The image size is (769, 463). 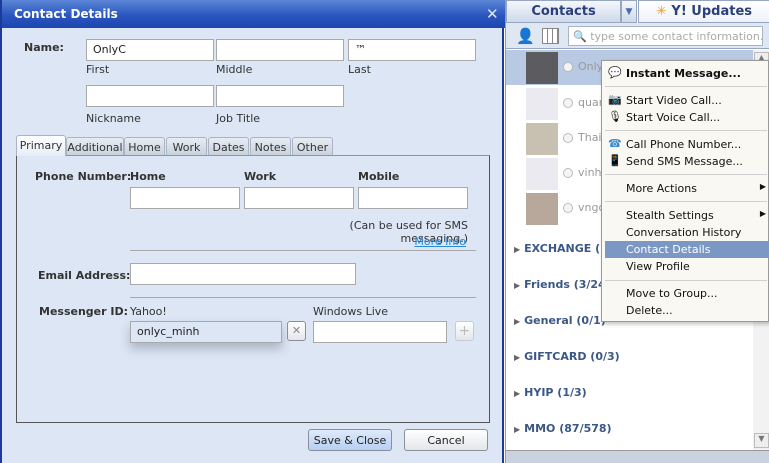 What do you see at coordinates (144, 146) in the screenshot?
I see `tab-home: Home` at bounding box center [144, 146].